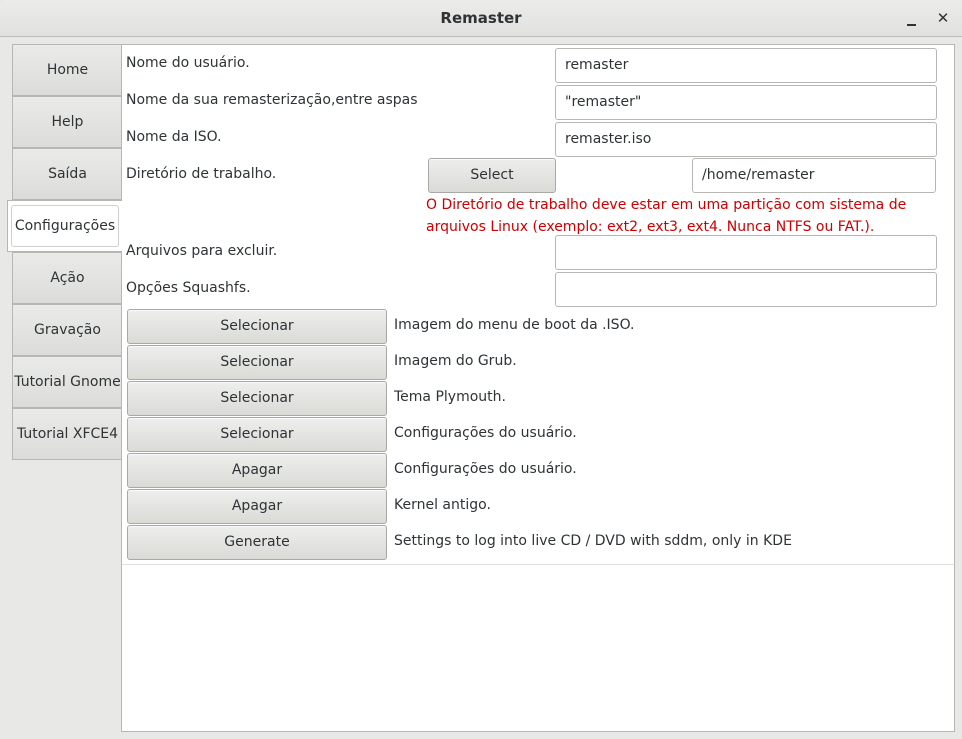 The image size is (962, 739). What do you see at coordinates (257, 506) in the screenshot?
I see `delete-old-kernel-button: Apagar` at bounding box center [257, 506].